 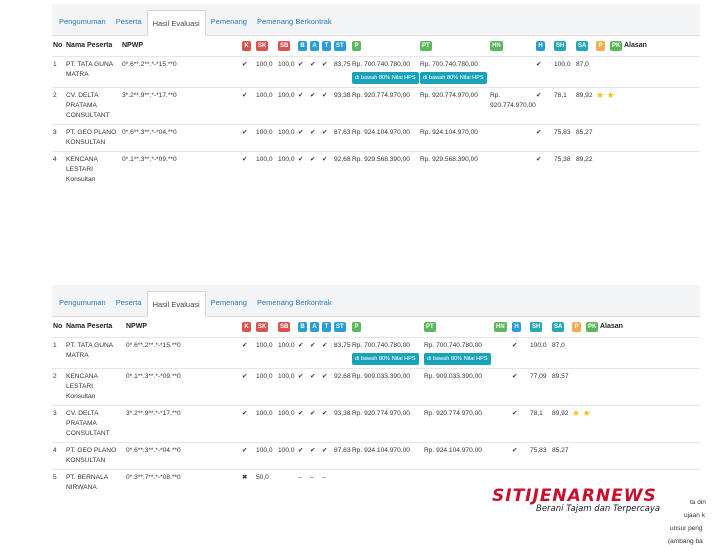 What do you see at coordinates (598, 509) in the screenshot?
I see `watermark-subtitle: Berani Tajam dan Terpercaya` at bounding box center [598, 509].